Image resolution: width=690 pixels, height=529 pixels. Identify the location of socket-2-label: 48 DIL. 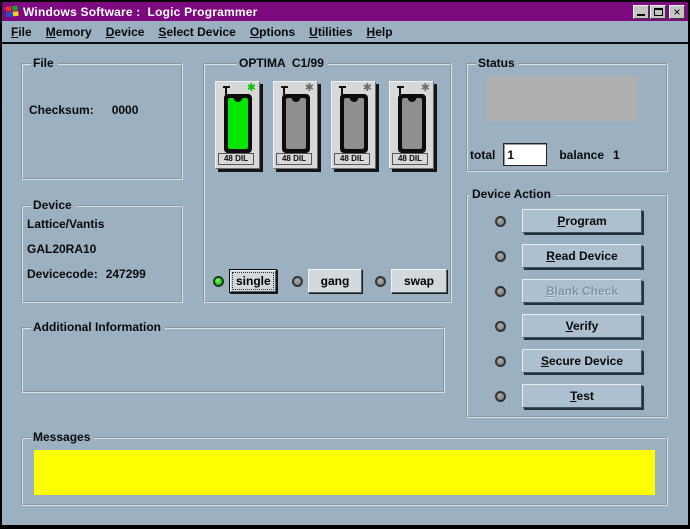
(294, 159).